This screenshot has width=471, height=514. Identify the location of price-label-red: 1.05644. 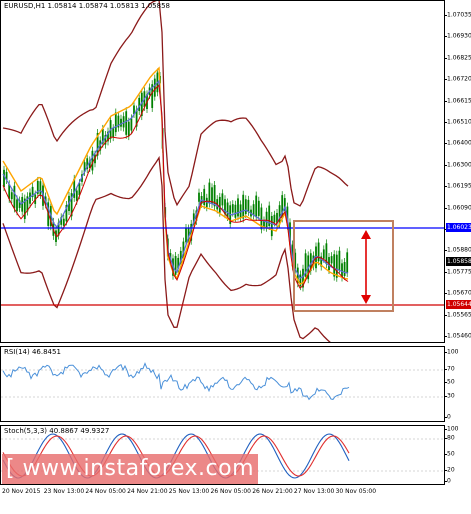
(458, 304).